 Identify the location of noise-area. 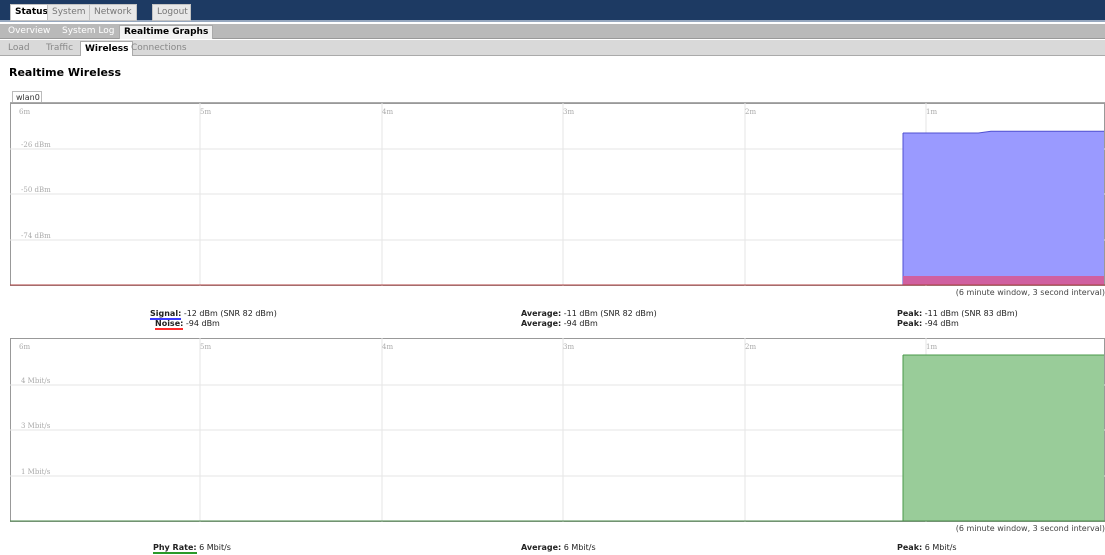
(1003, 280).